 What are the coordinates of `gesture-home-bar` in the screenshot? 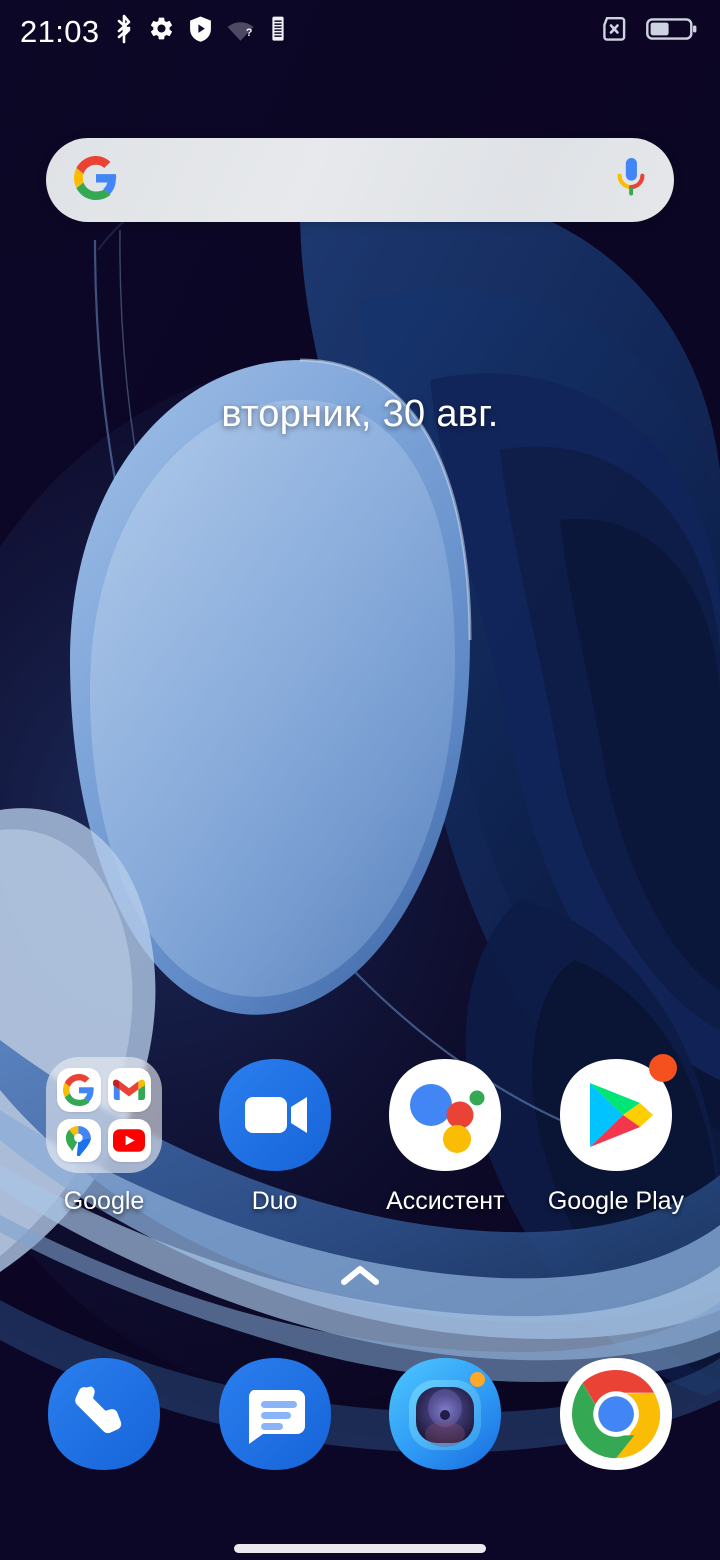 It's located at (360, 1548).